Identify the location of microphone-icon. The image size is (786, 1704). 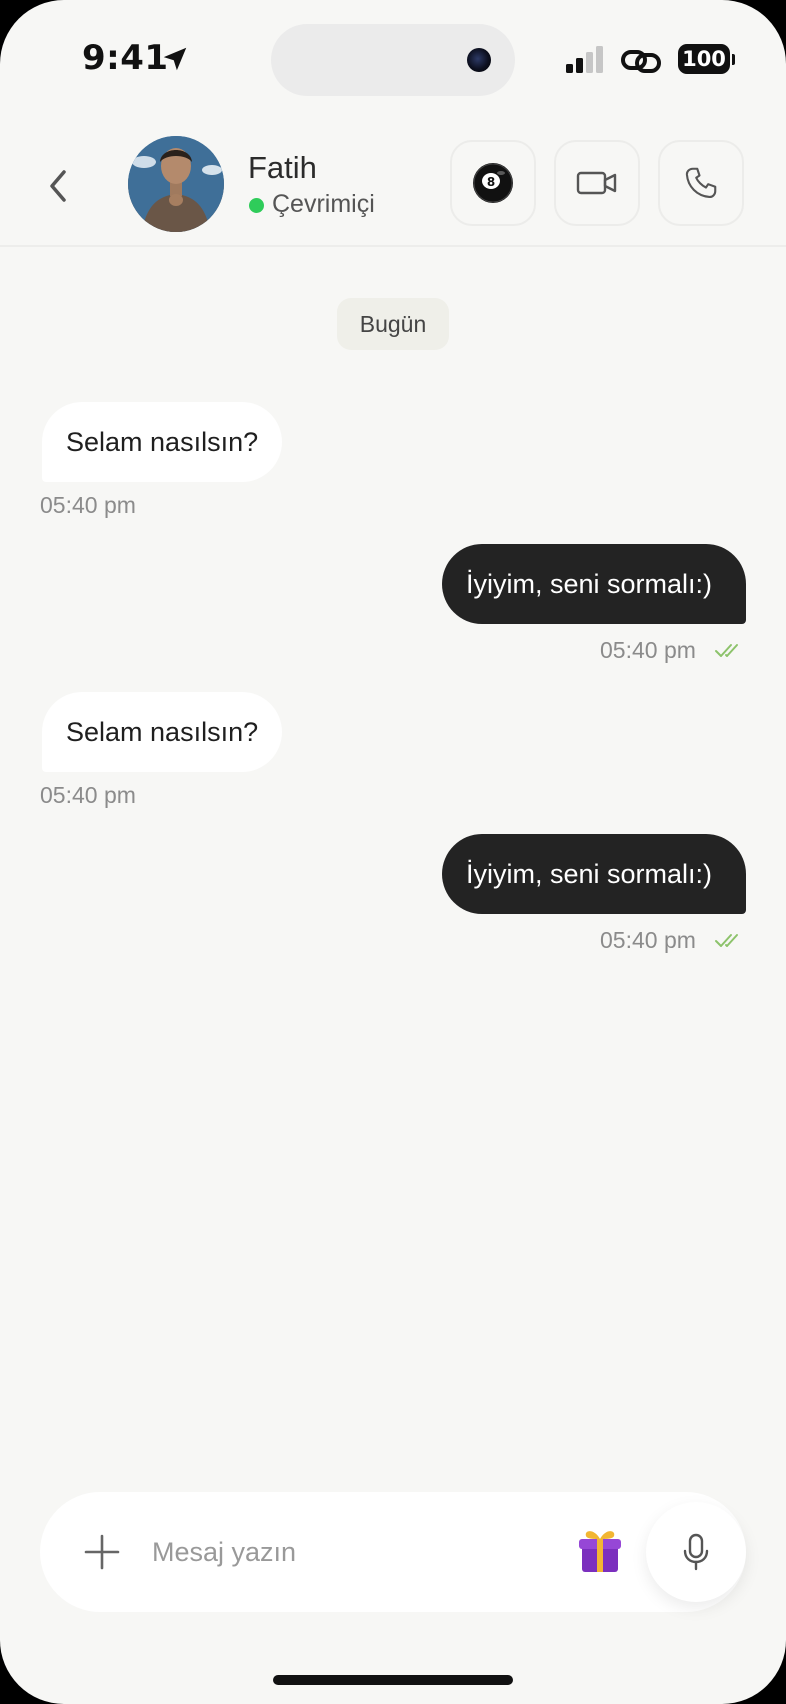
(696, 1552).